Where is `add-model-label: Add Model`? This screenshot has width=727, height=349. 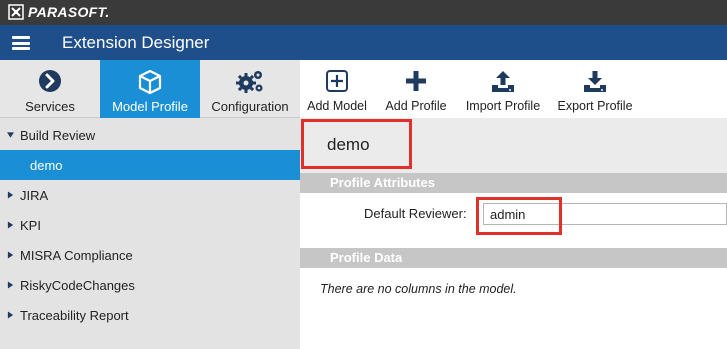
add-model-label: Add Model is located at coordinates (337, 106).